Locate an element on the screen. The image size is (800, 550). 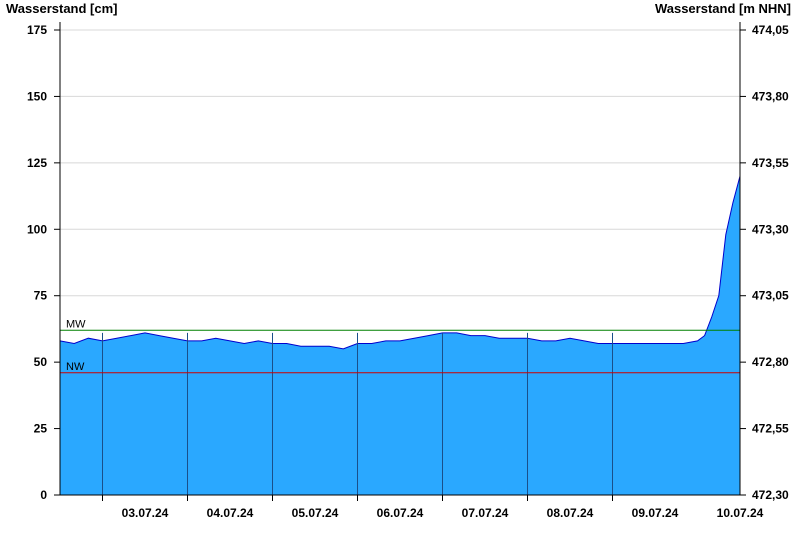
right-tick-label: 473,30 is located at coordinates (770, 229).